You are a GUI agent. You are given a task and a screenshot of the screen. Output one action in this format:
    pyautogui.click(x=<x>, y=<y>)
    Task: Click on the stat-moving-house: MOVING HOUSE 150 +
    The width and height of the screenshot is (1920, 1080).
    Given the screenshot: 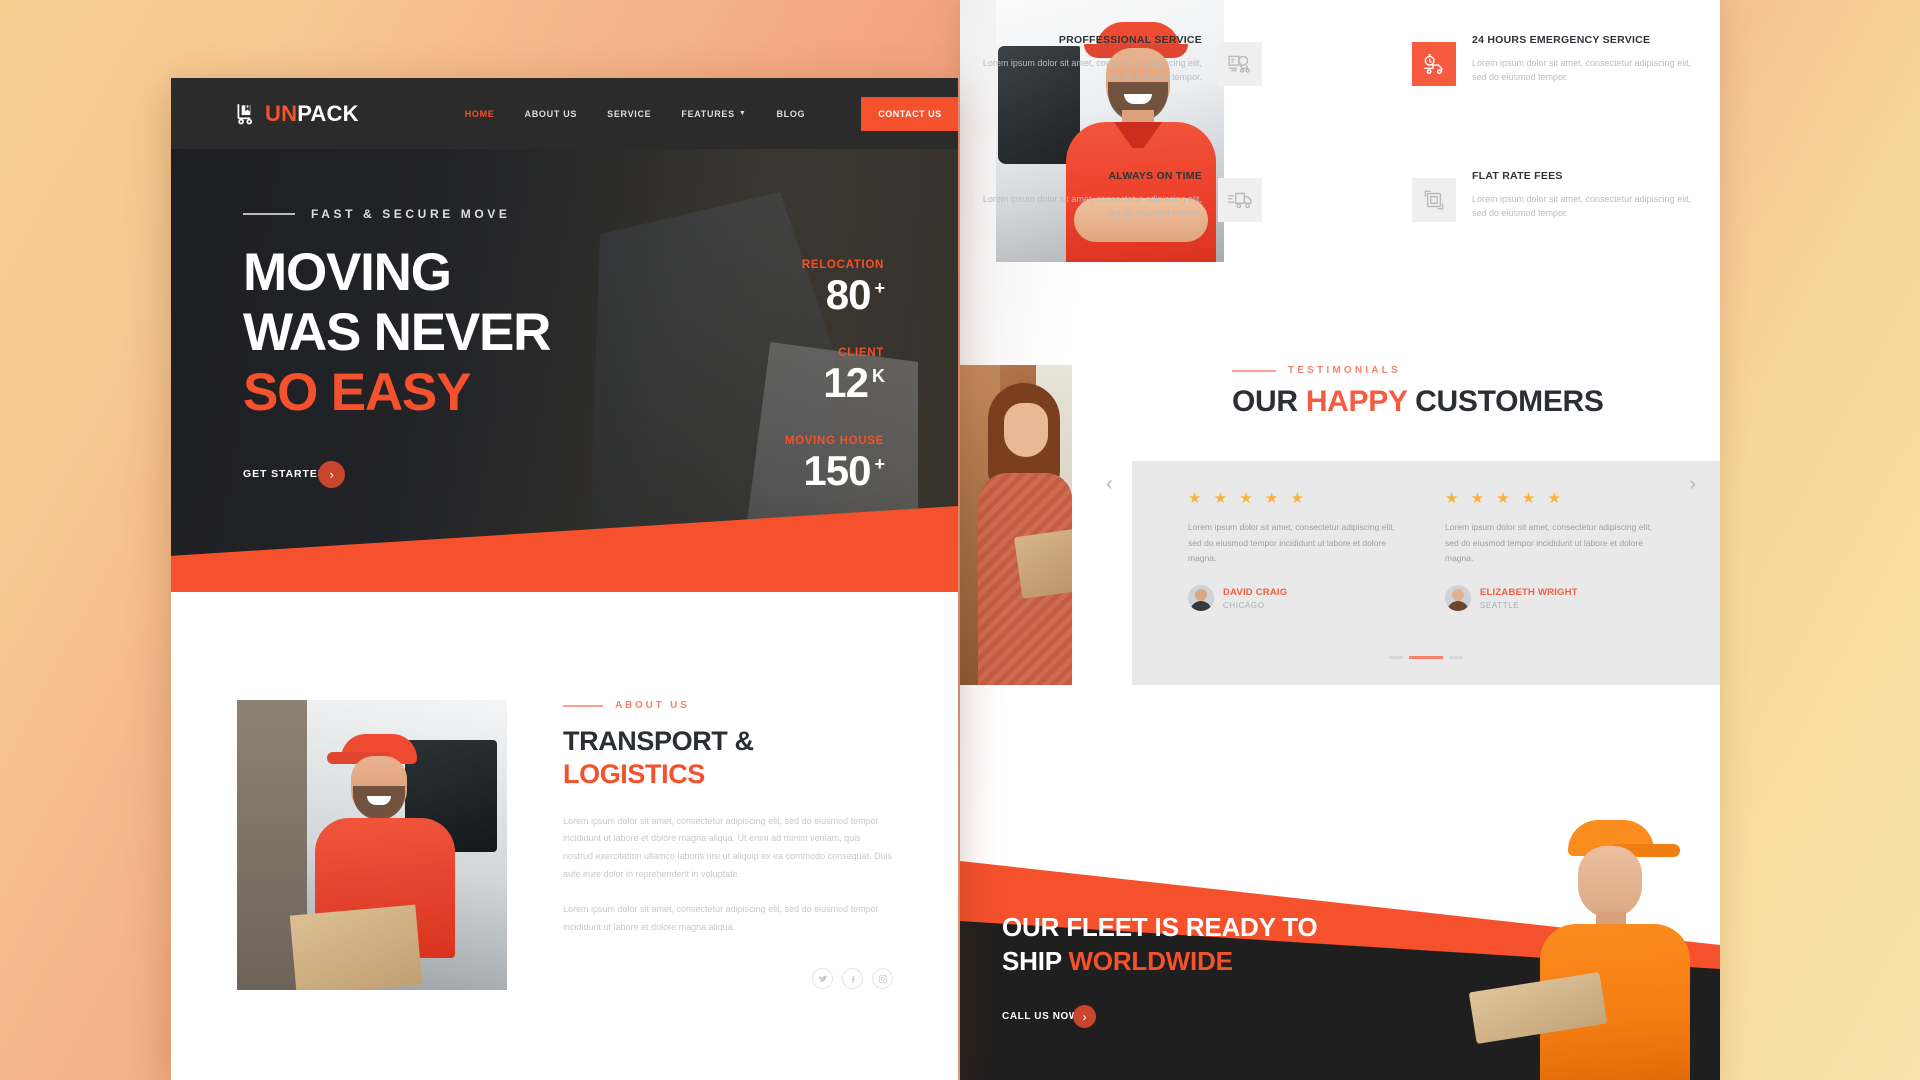 What is the action you would take?
    pyautogui.click(x=834, y=465)
    